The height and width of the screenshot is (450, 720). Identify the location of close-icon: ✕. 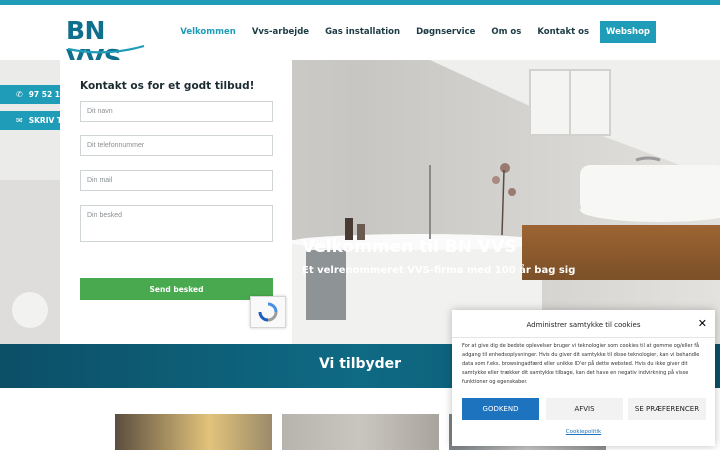
(702, 323).